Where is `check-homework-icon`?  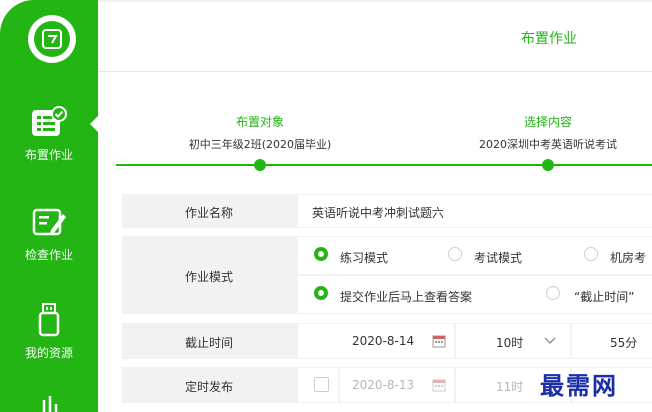 check-homework-icon is located at coordinates (49, 222).